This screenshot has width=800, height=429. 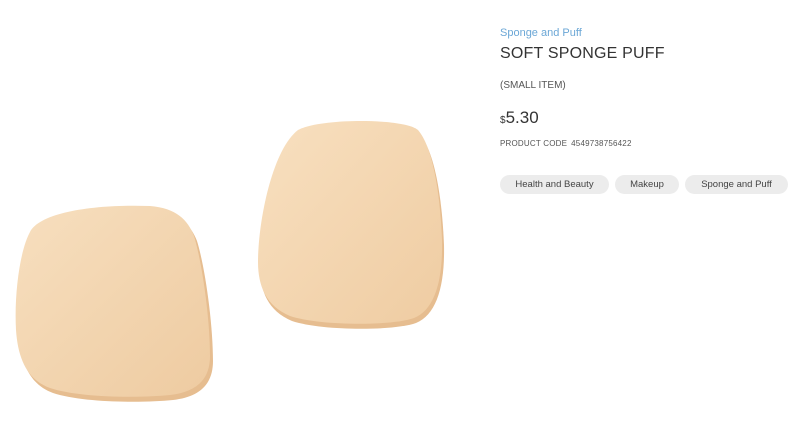 I want to click on product-title: SOFT SPONGE PUFF, so click(x=582, y=53).